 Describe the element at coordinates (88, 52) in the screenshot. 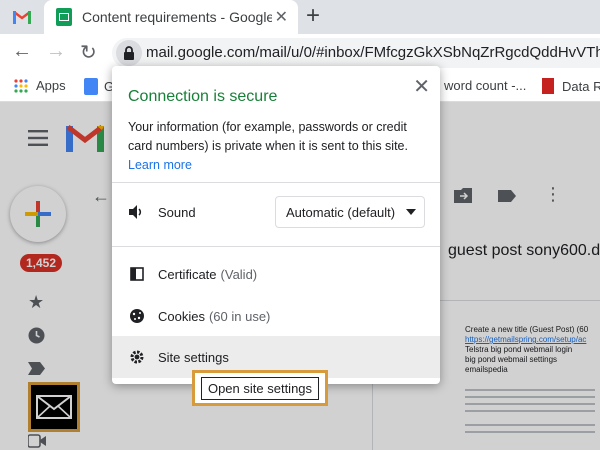

I see `reload-icon: ↻` at that location.